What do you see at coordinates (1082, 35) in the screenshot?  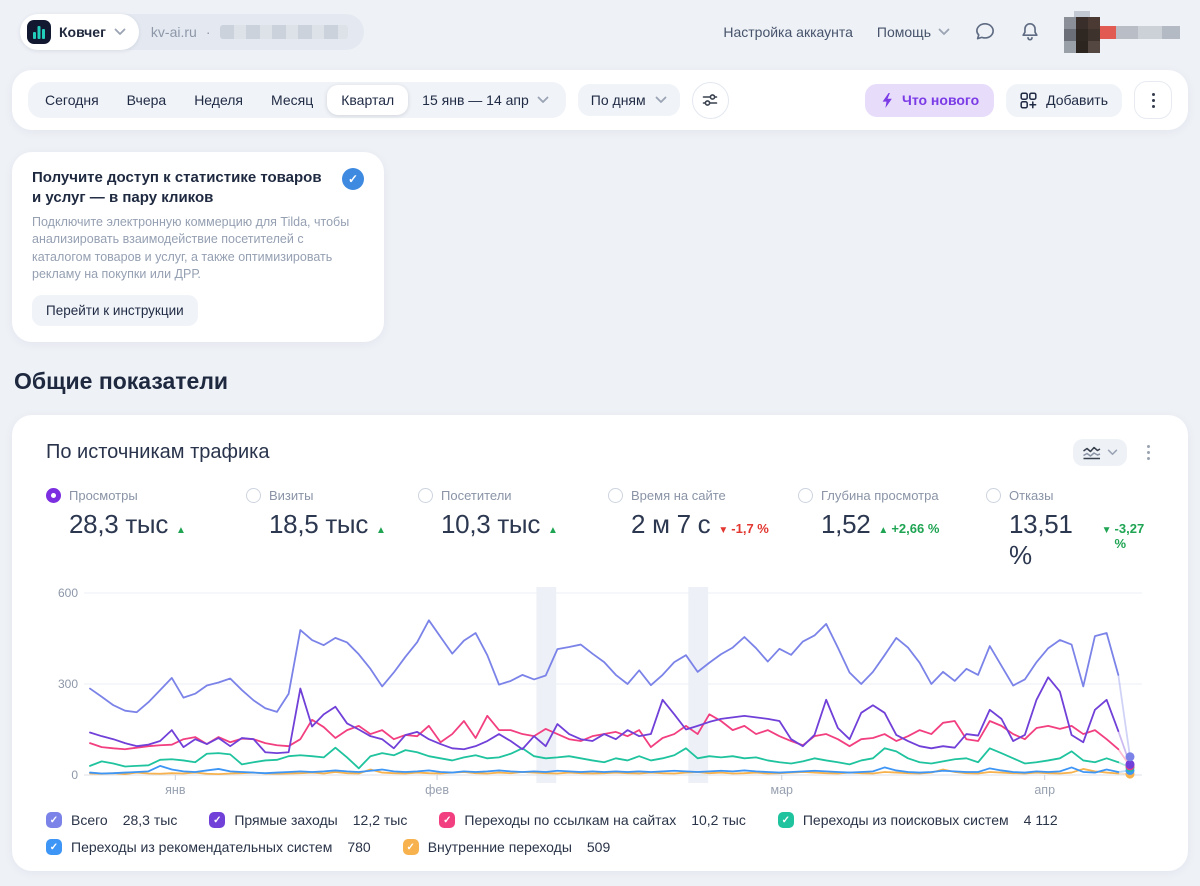 I see `avatar` at bounding box center [1082, 35].